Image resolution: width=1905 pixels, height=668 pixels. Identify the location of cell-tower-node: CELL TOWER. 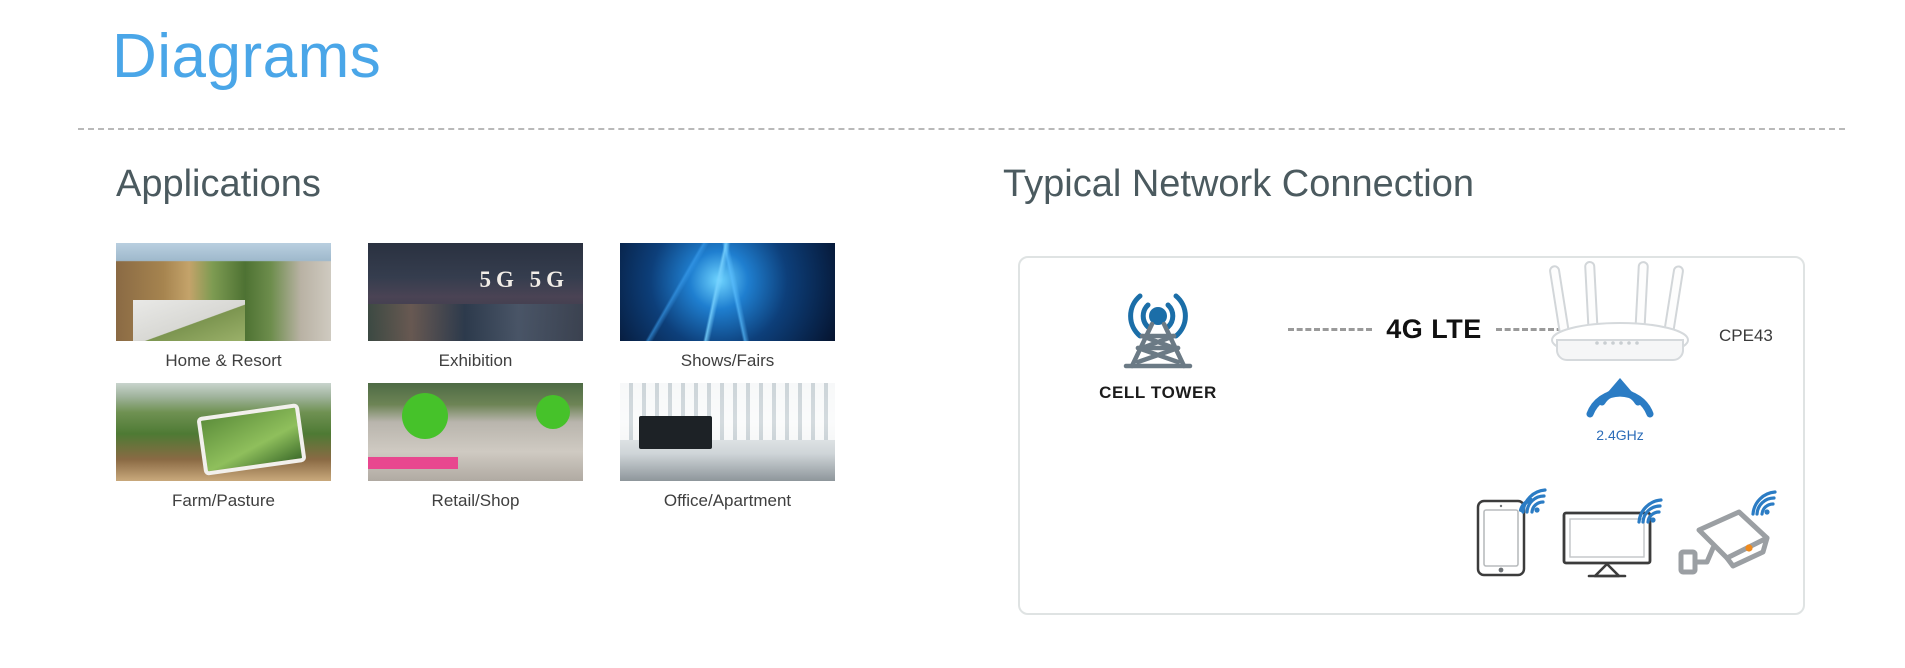
(1158, 338).